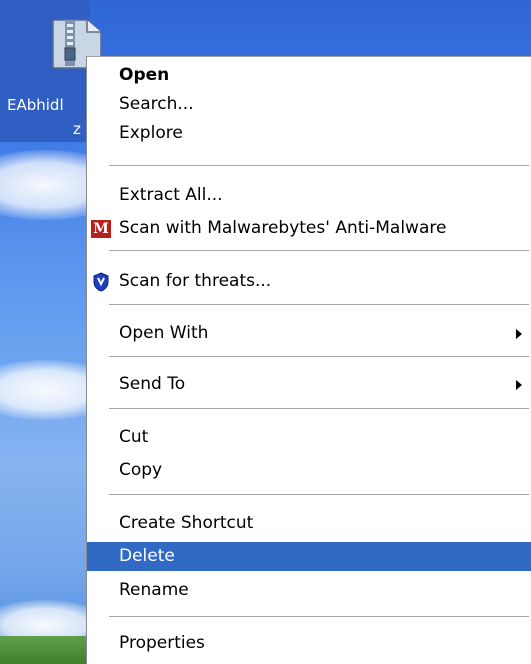 The height and width of the screenshot is (664, 531). I want to click on menu-item-label: Scan with Malwarebytes' Anti-Malware, so click(283, 228).